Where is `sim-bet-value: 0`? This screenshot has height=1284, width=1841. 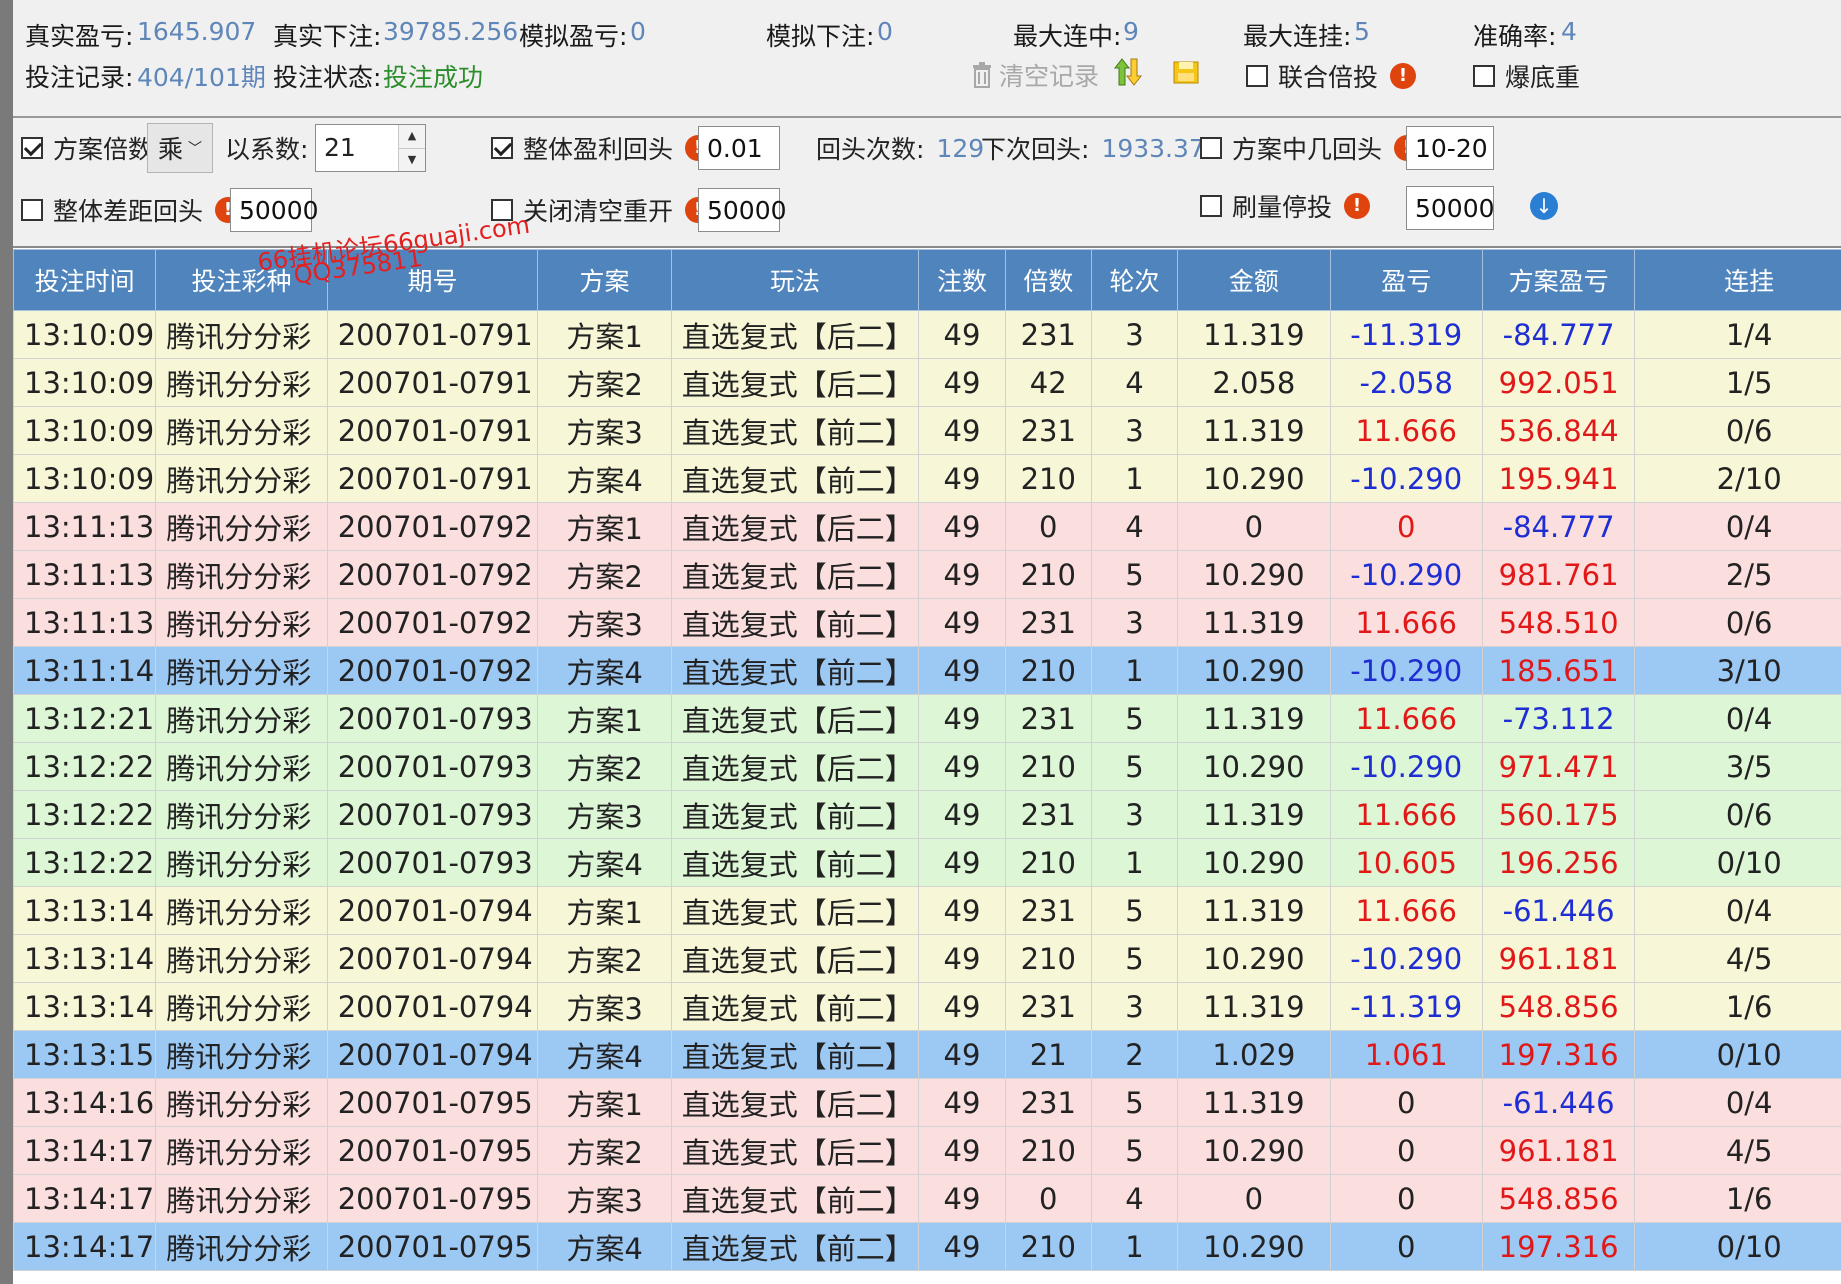
sim-bet-value: 0 is located at coordinates (885, 31).